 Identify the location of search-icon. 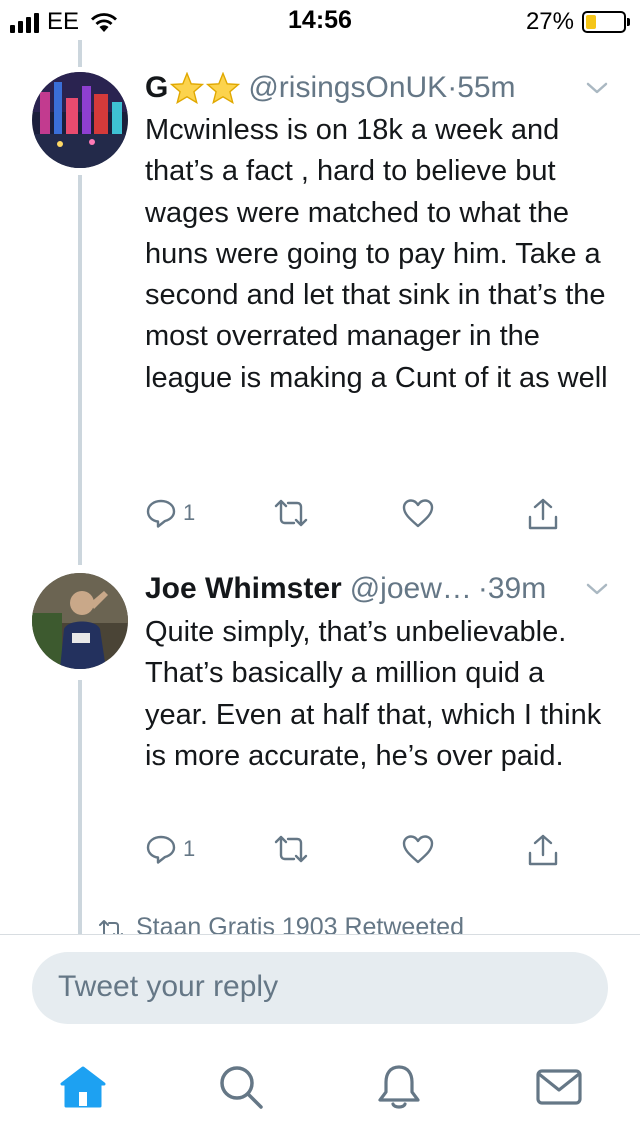
(241, 1087).